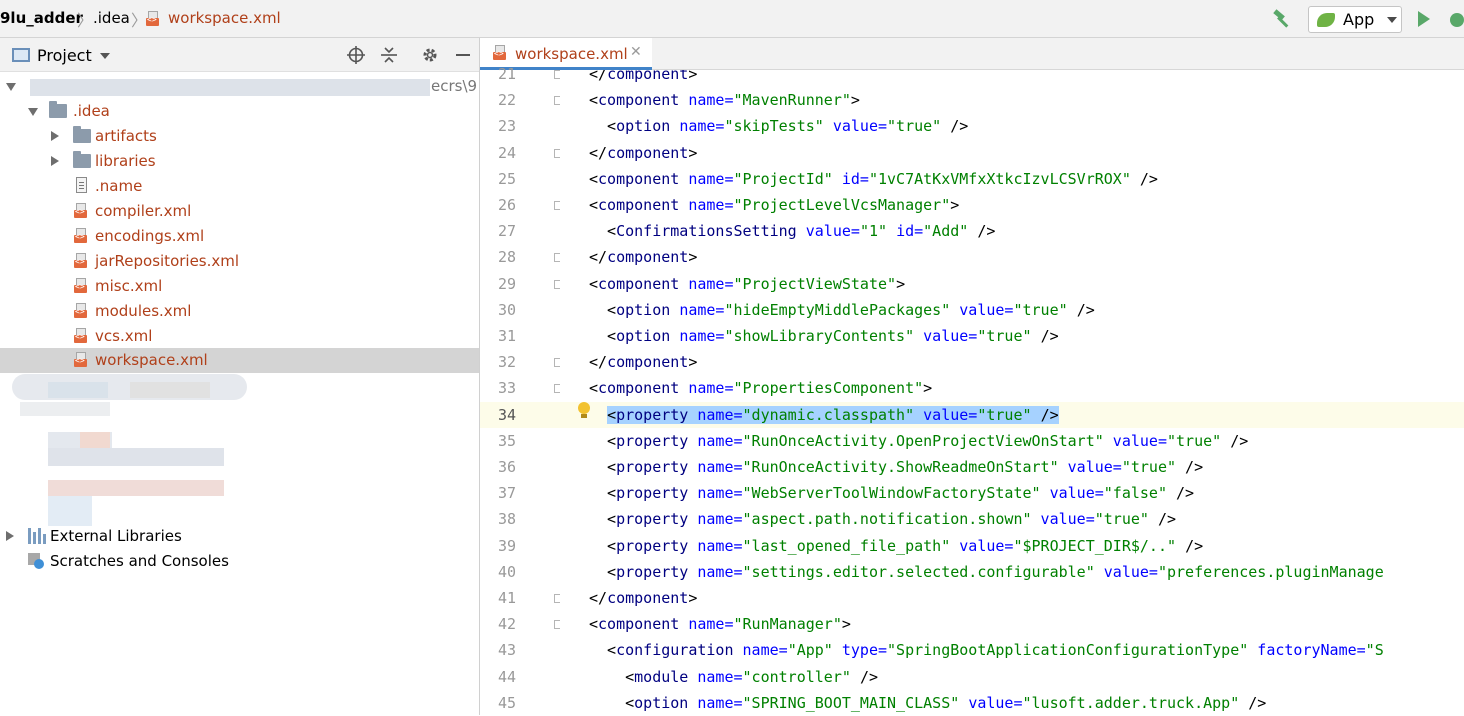 The image size is (1464, 716). Describe the element at coordinates (239, 86) in the screenshot. I see `tree-root-row: ecrs\9` at that location.